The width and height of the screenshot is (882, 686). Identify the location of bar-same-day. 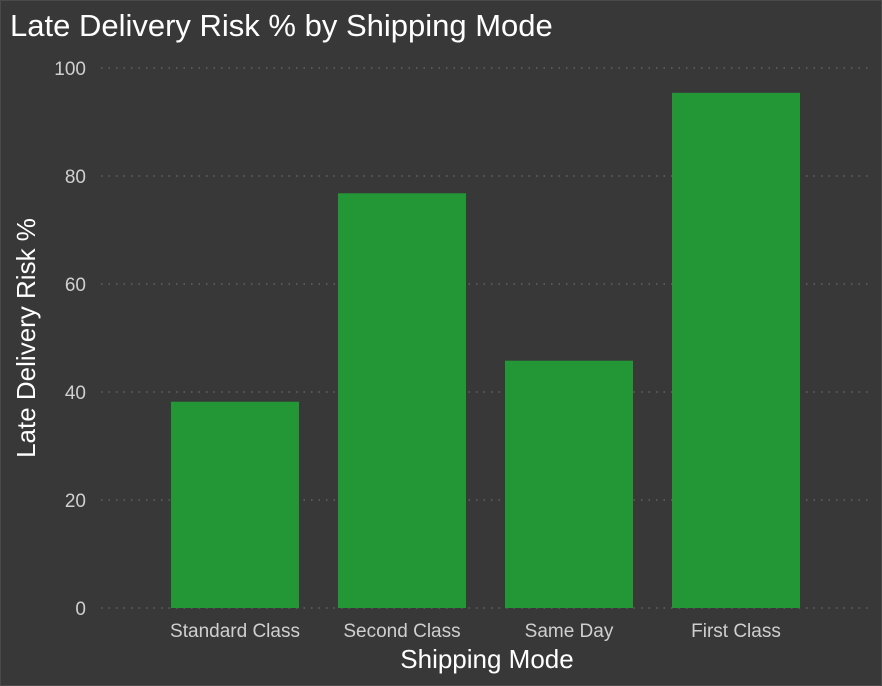
(569, 484).